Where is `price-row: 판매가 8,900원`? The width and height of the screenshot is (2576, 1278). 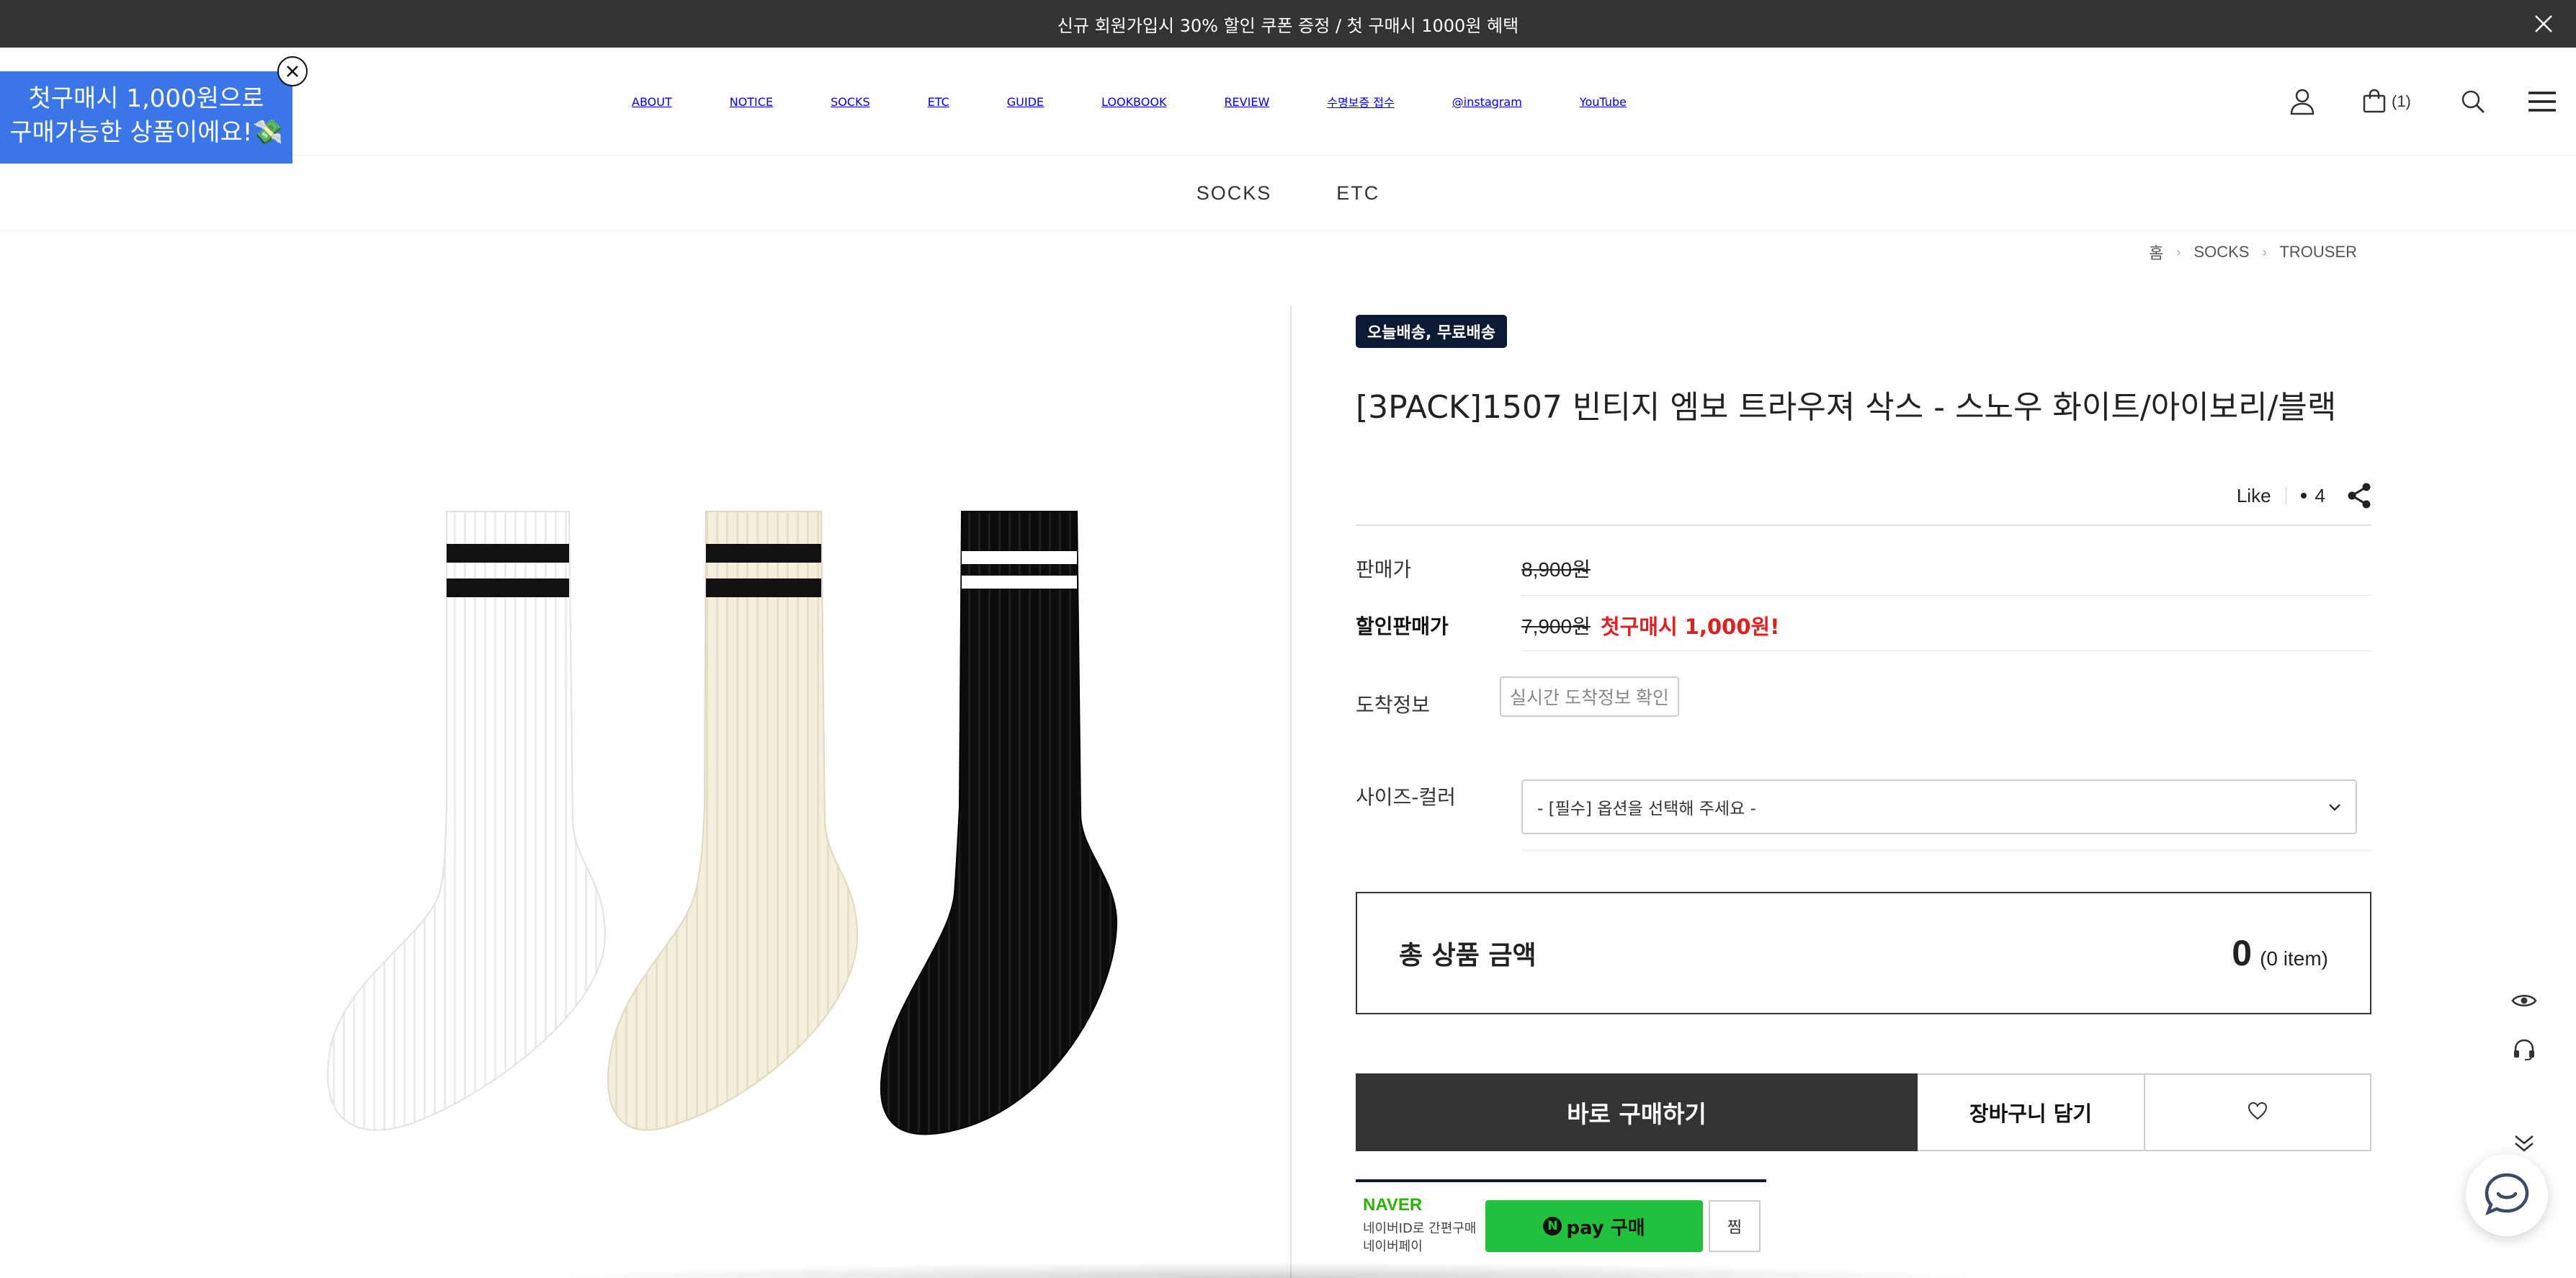
price-row: 판매가 8,900원 is located at coordinates (1864, 568).